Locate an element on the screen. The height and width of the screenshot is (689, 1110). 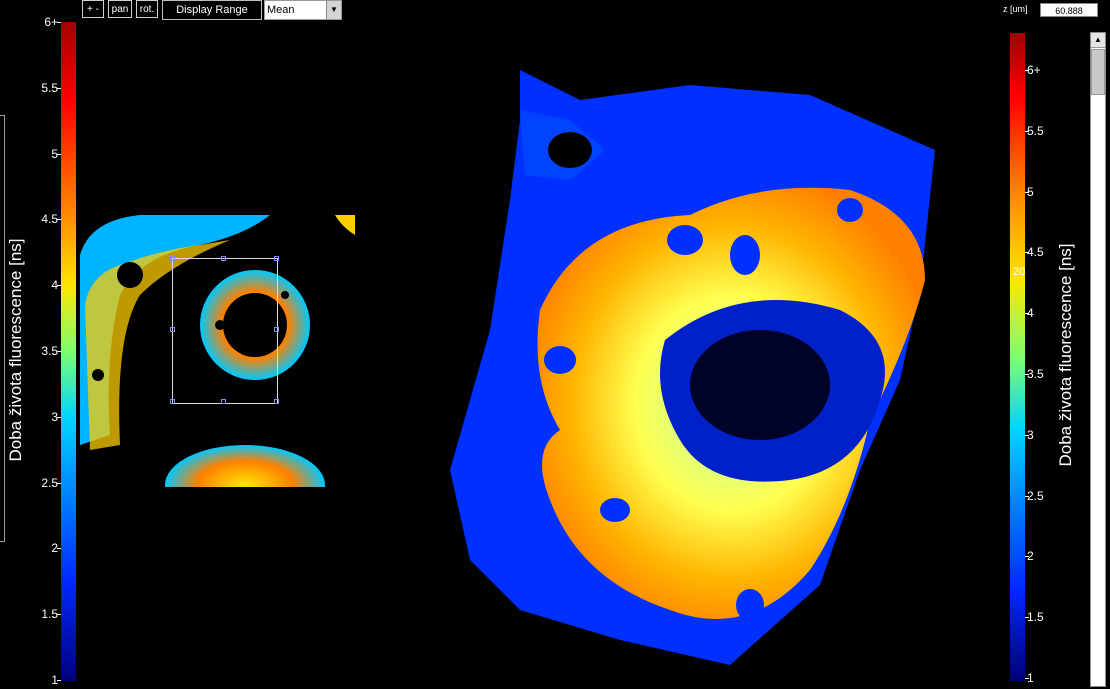
pan-button: pan is located at coordinates (120, 9).